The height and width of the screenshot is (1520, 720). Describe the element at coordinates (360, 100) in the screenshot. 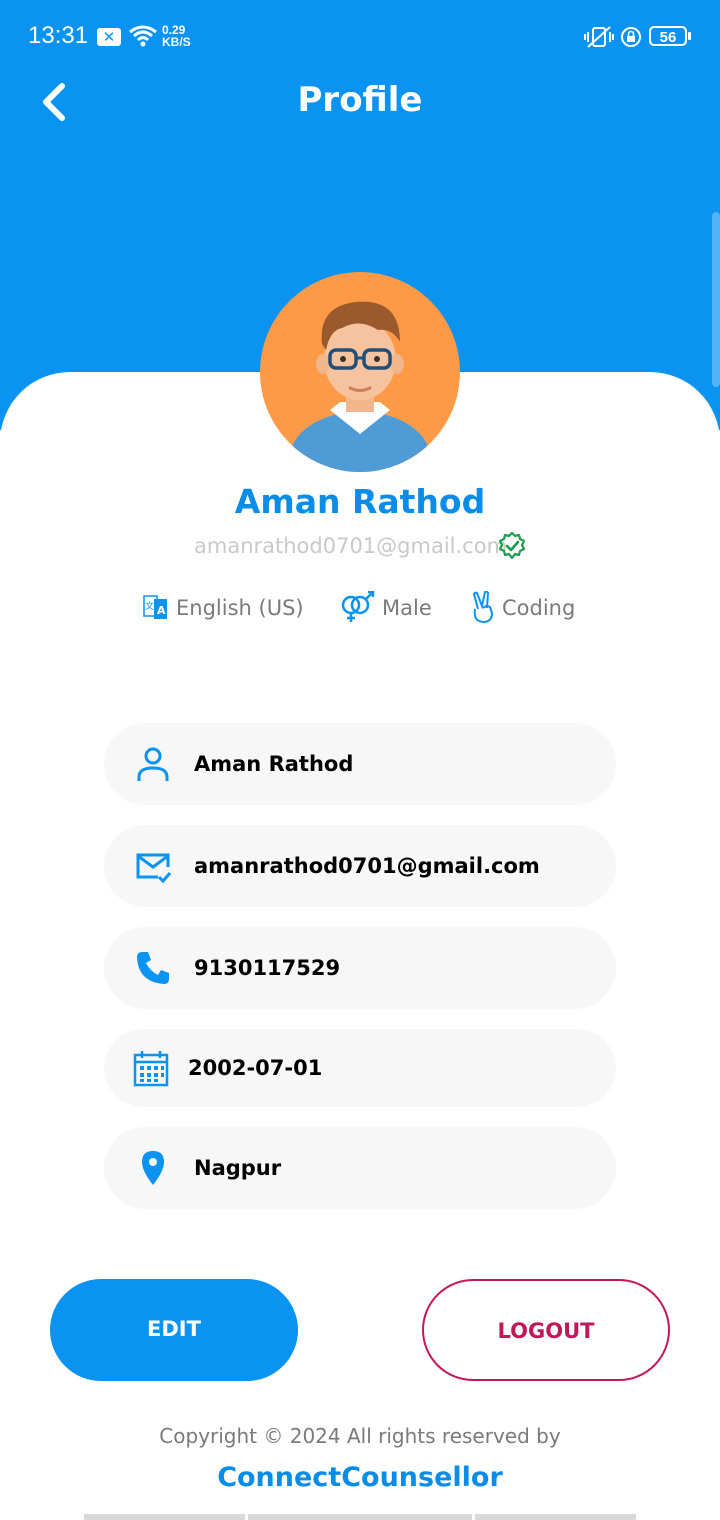

I see `page-title: Profile` at that location.